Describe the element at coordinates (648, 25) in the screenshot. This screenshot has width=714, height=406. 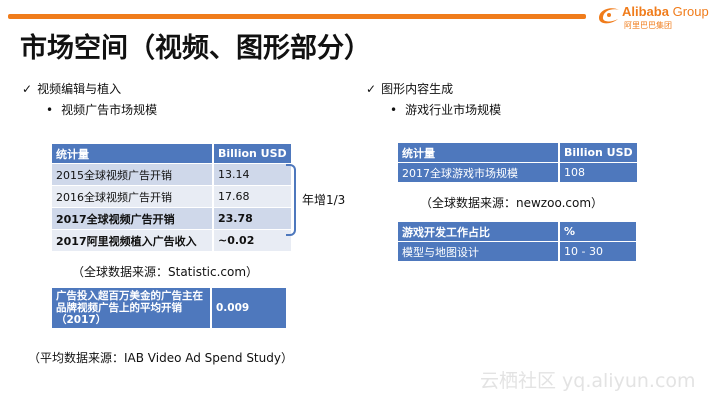
I see `logo-subtext: 阿里巴巴集团` at that location.